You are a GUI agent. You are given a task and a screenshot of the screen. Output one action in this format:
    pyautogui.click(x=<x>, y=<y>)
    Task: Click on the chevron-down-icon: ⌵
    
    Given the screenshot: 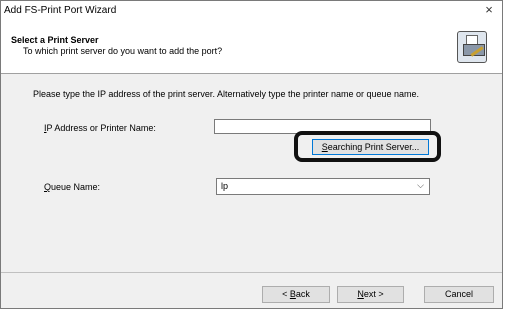 What is the action you would take?
    pyautogui.click(x=420, y=185)
    